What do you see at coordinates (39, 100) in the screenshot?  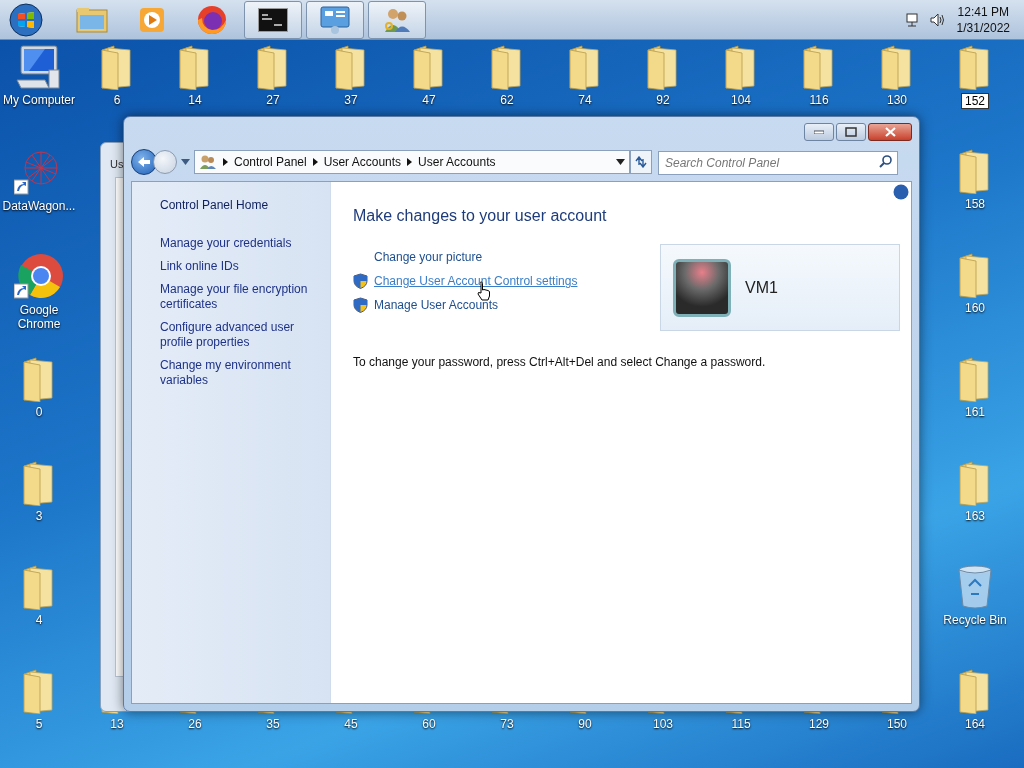 I see `icon-label: My Computer` at bounding box center [39, 100].